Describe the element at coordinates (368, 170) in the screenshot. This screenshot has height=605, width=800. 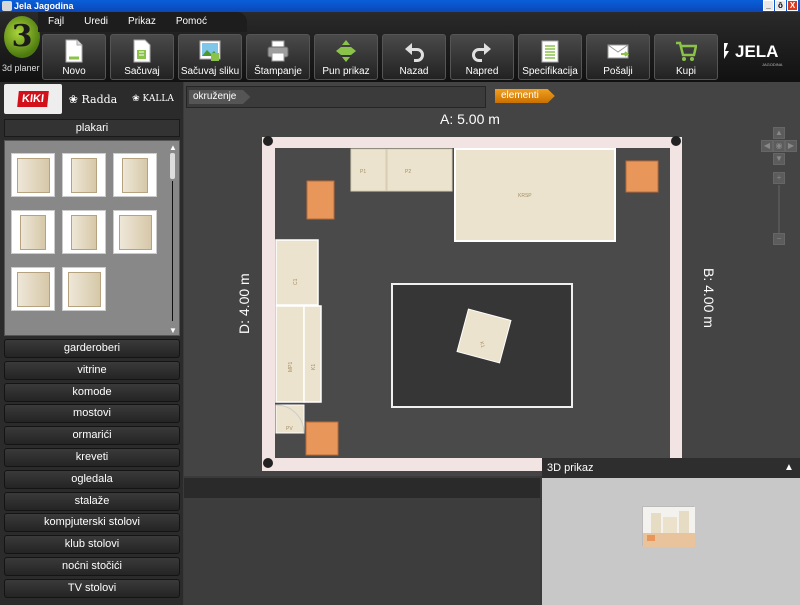
I see `furniture-p1` at that location.